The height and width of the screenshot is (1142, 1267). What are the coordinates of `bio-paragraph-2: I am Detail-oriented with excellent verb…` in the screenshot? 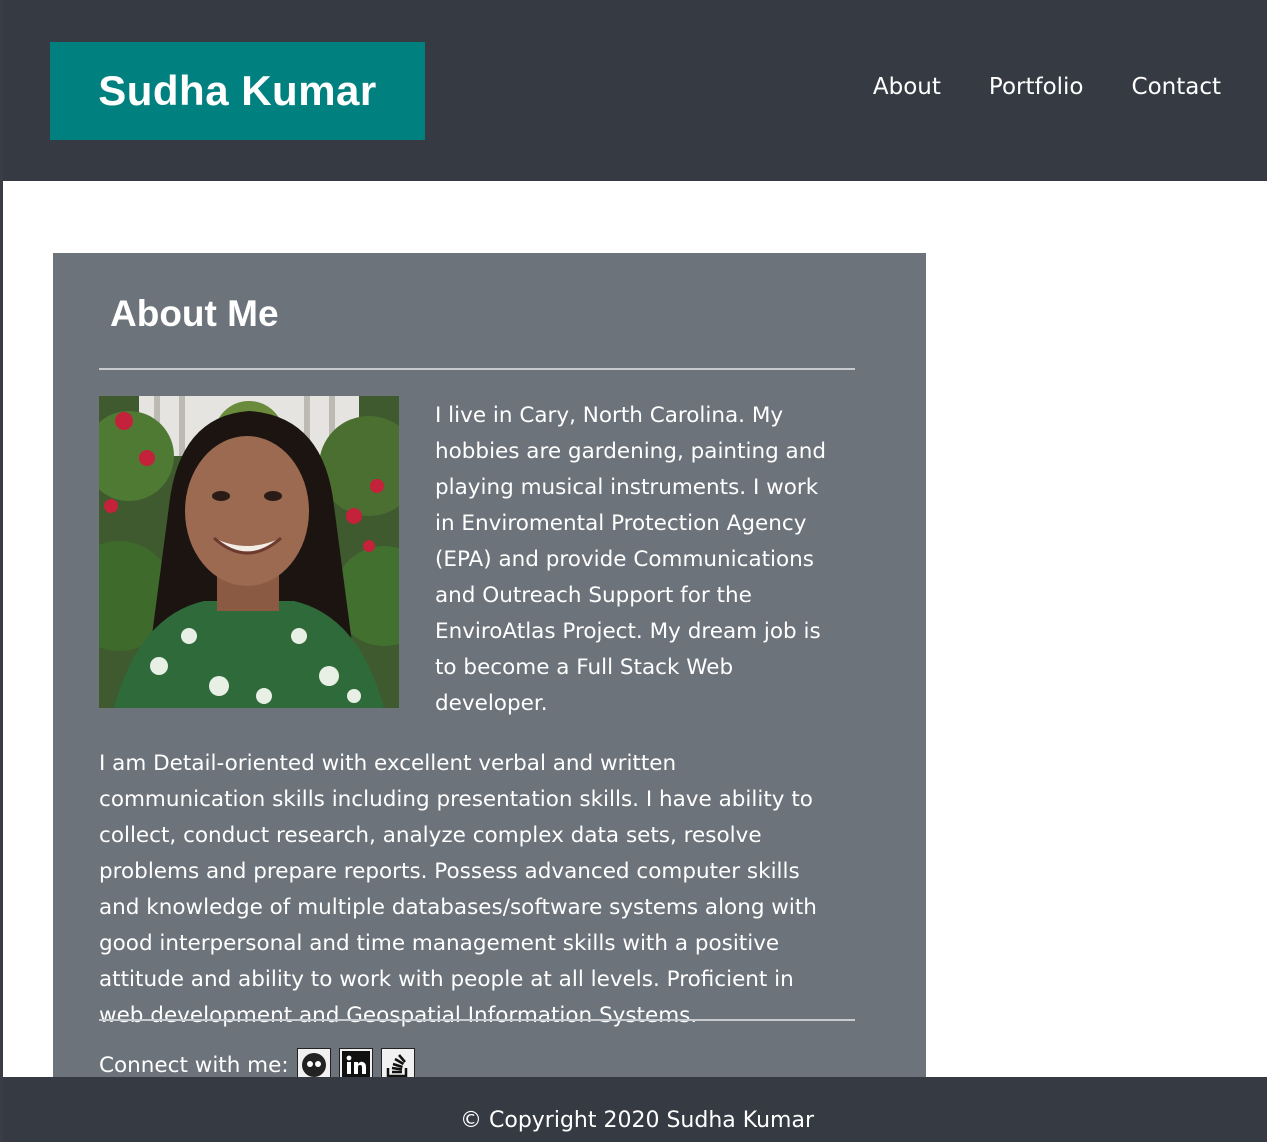 It's located at (458, 889).